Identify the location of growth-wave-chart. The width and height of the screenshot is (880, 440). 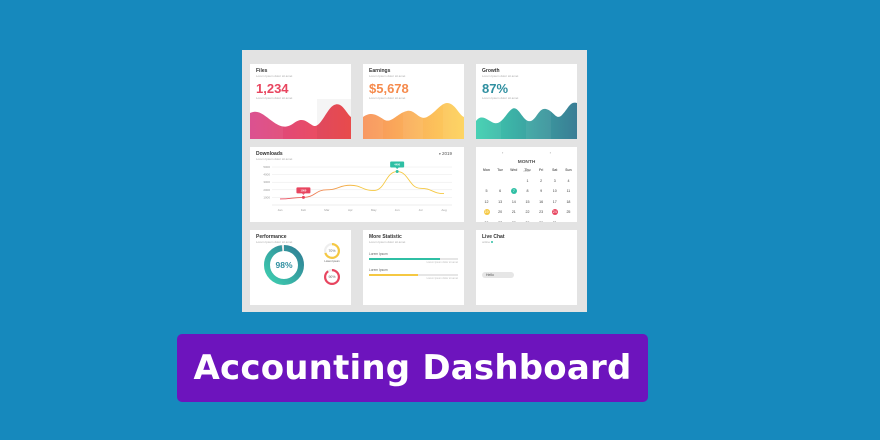
(526, 119).